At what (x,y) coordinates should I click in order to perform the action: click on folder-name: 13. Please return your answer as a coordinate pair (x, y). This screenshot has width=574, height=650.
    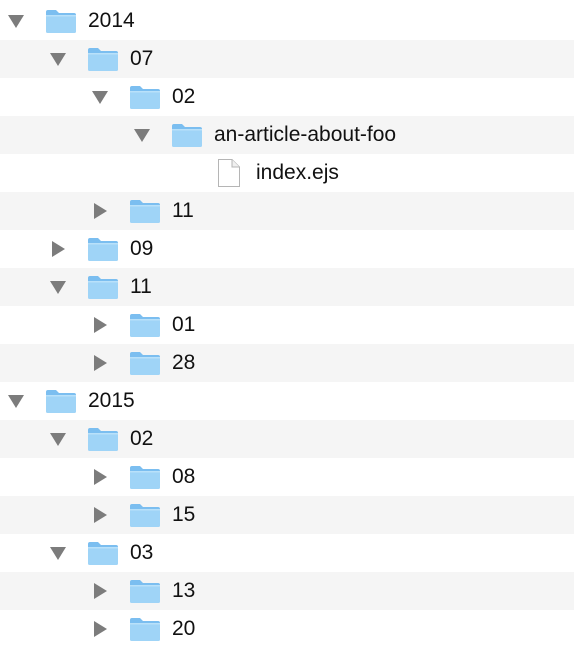
    Looking at the image, I should click on (184, 590).